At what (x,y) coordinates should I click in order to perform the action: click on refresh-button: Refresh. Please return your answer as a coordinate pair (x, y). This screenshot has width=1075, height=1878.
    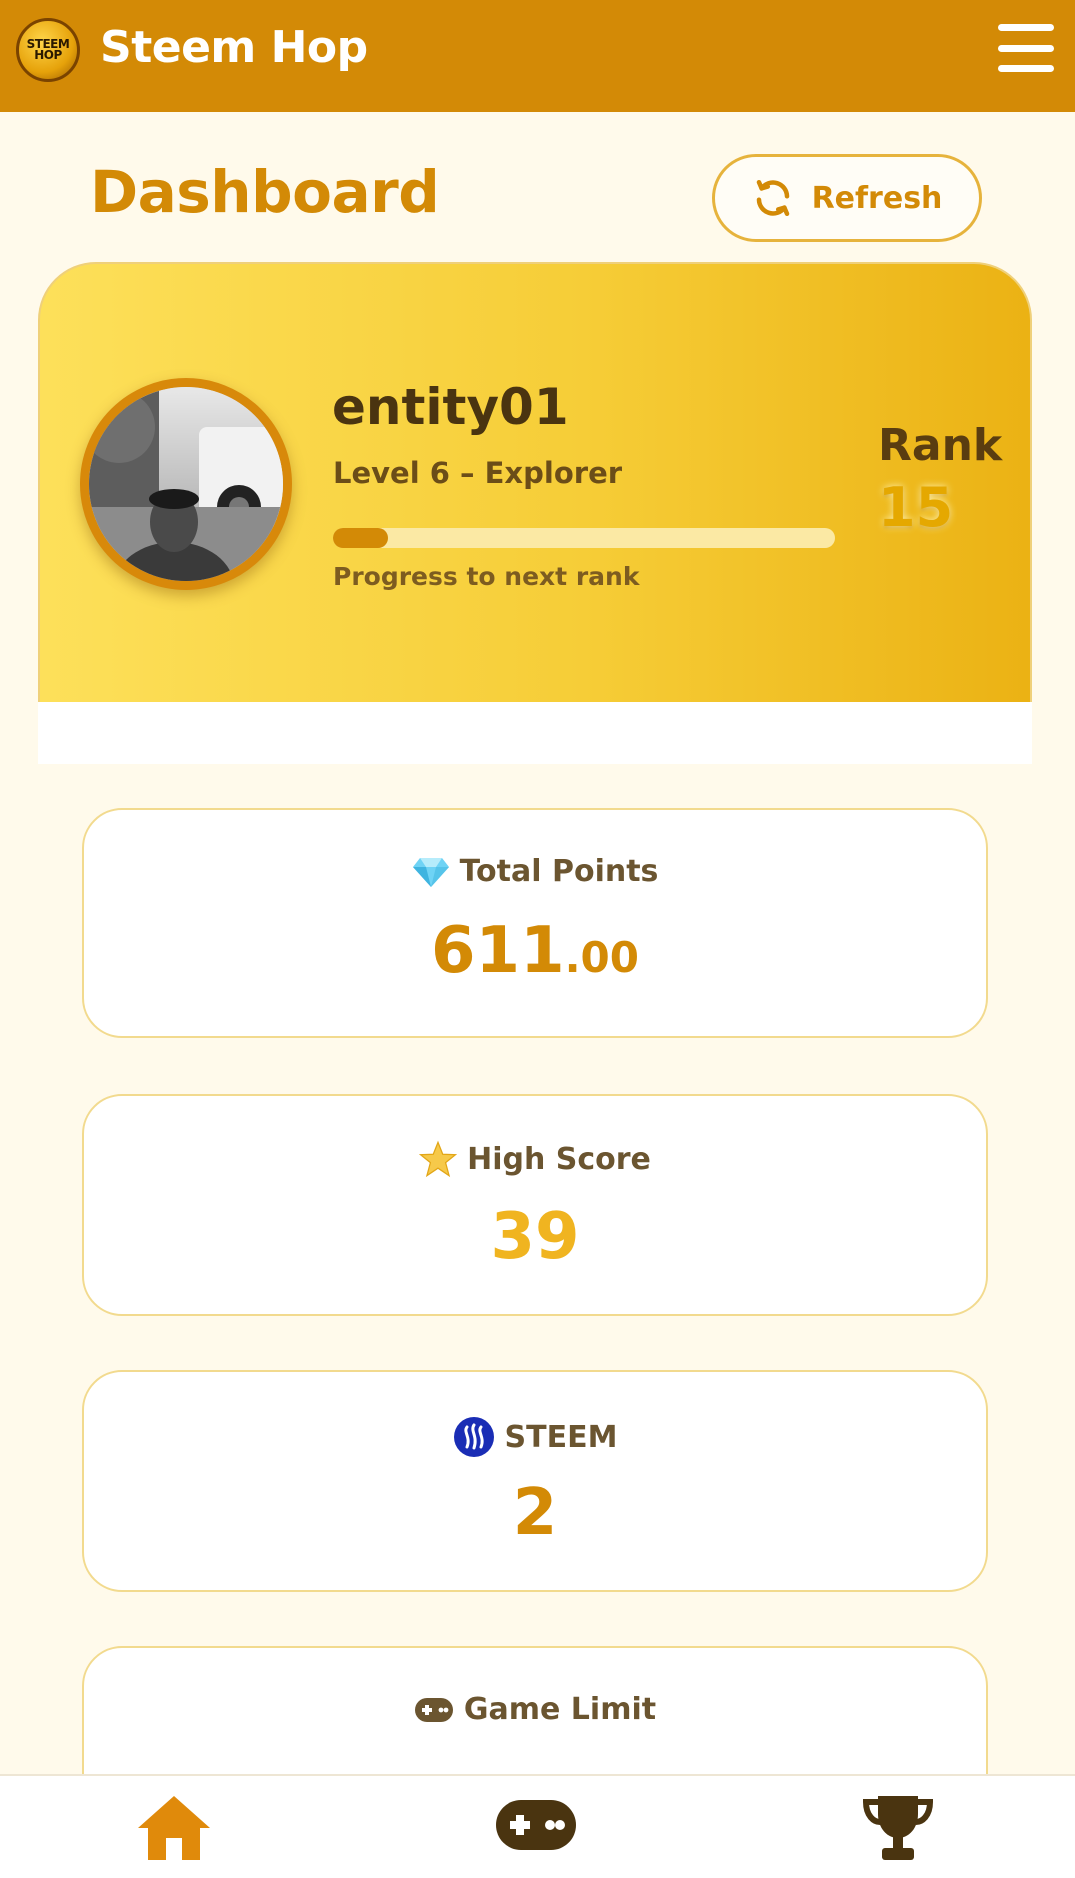
    Looking at the image, I should click on (847, 198).